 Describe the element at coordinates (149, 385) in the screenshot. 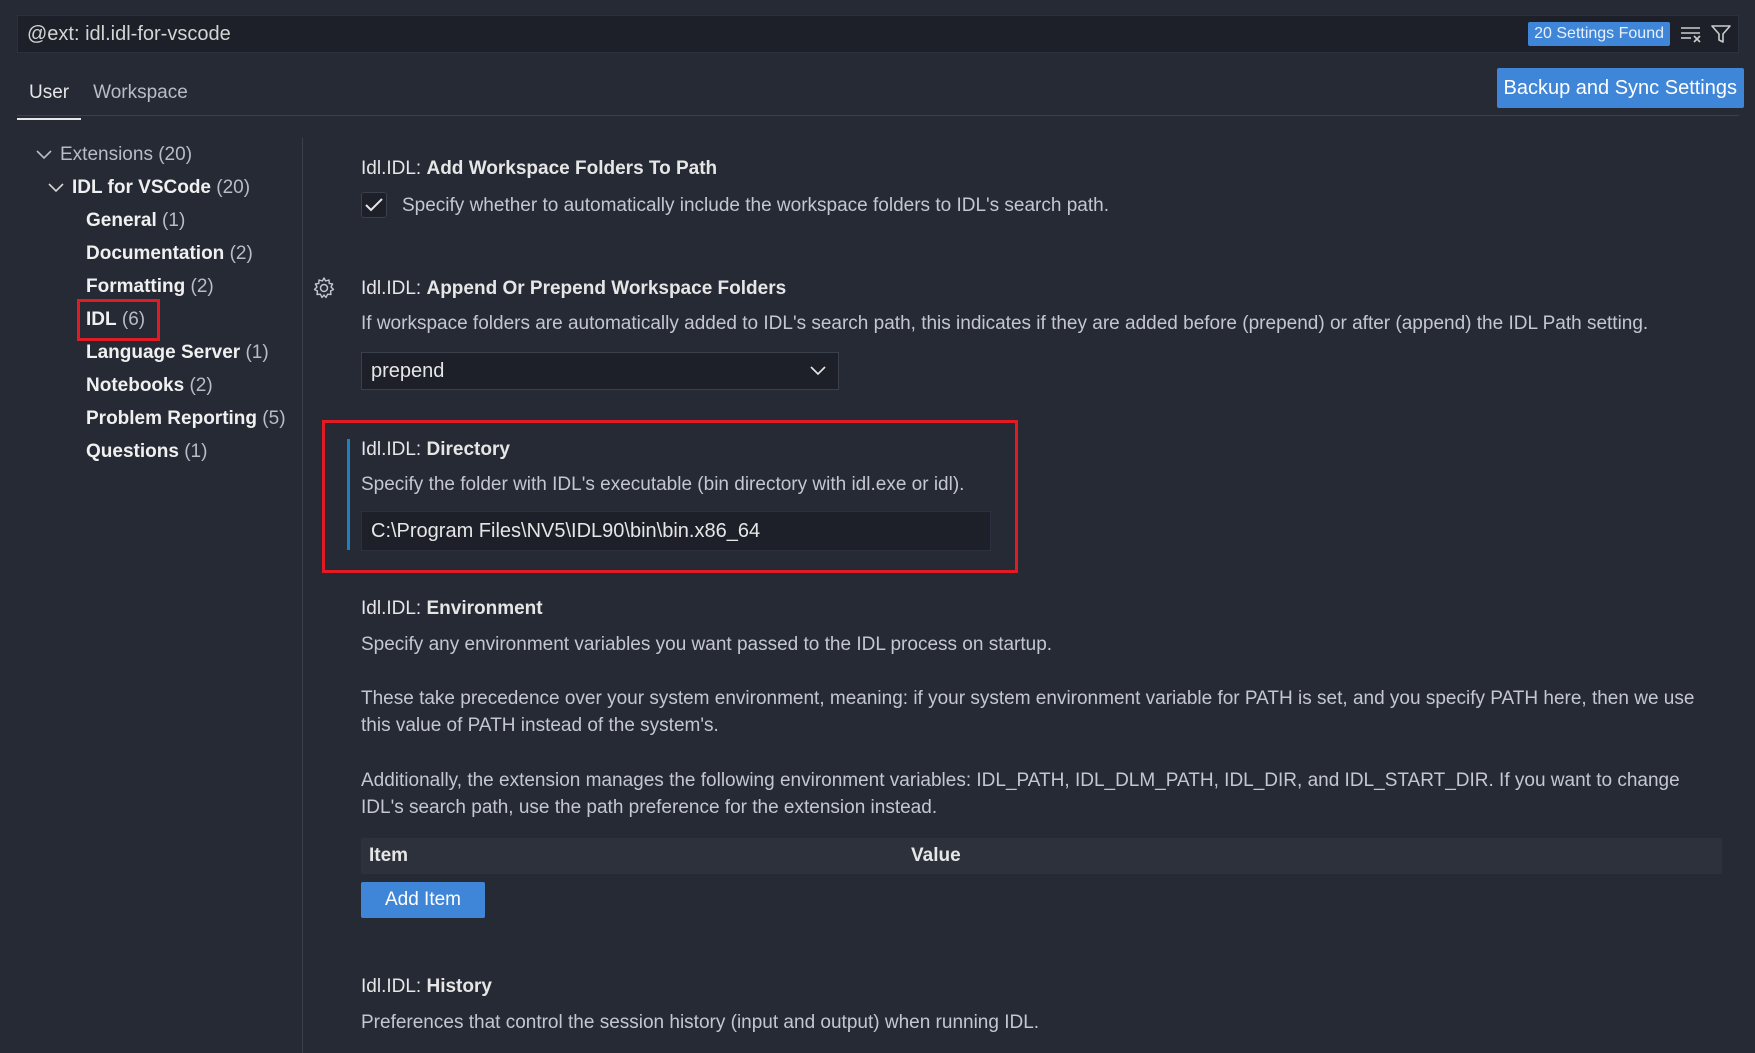

I see `toc-notebooks: Notebooks (2)` at that location.